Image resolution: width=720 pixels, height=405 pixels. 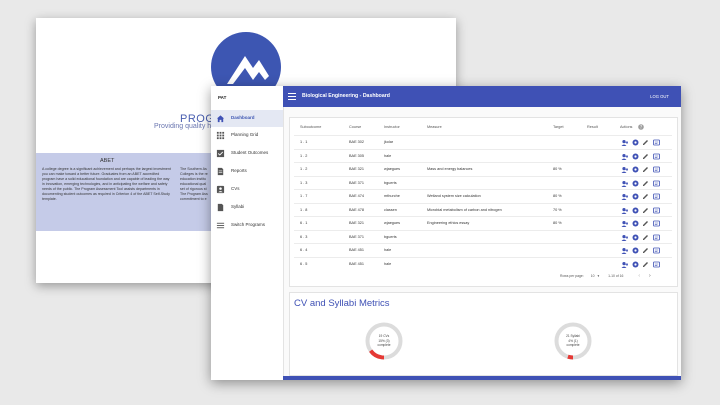 I want to click on cell-instructor: hale, so click(x=388, y=263).